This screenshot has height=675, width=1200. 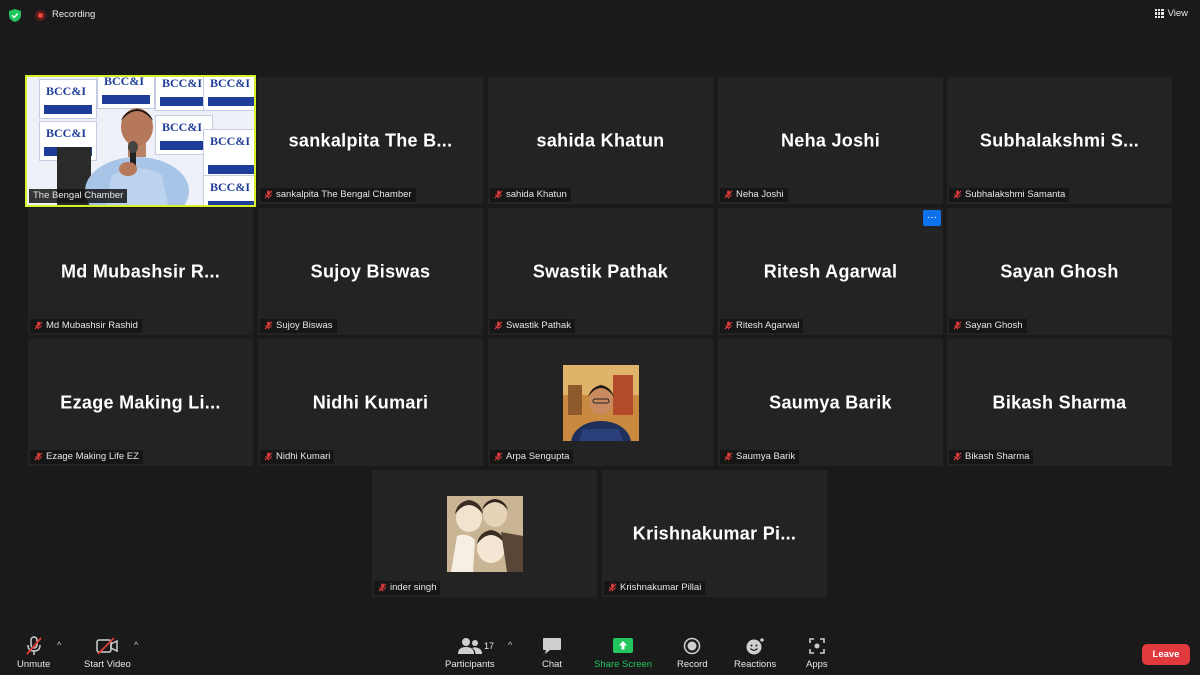 I want to click on record-icon, so click(x=692, y=646).